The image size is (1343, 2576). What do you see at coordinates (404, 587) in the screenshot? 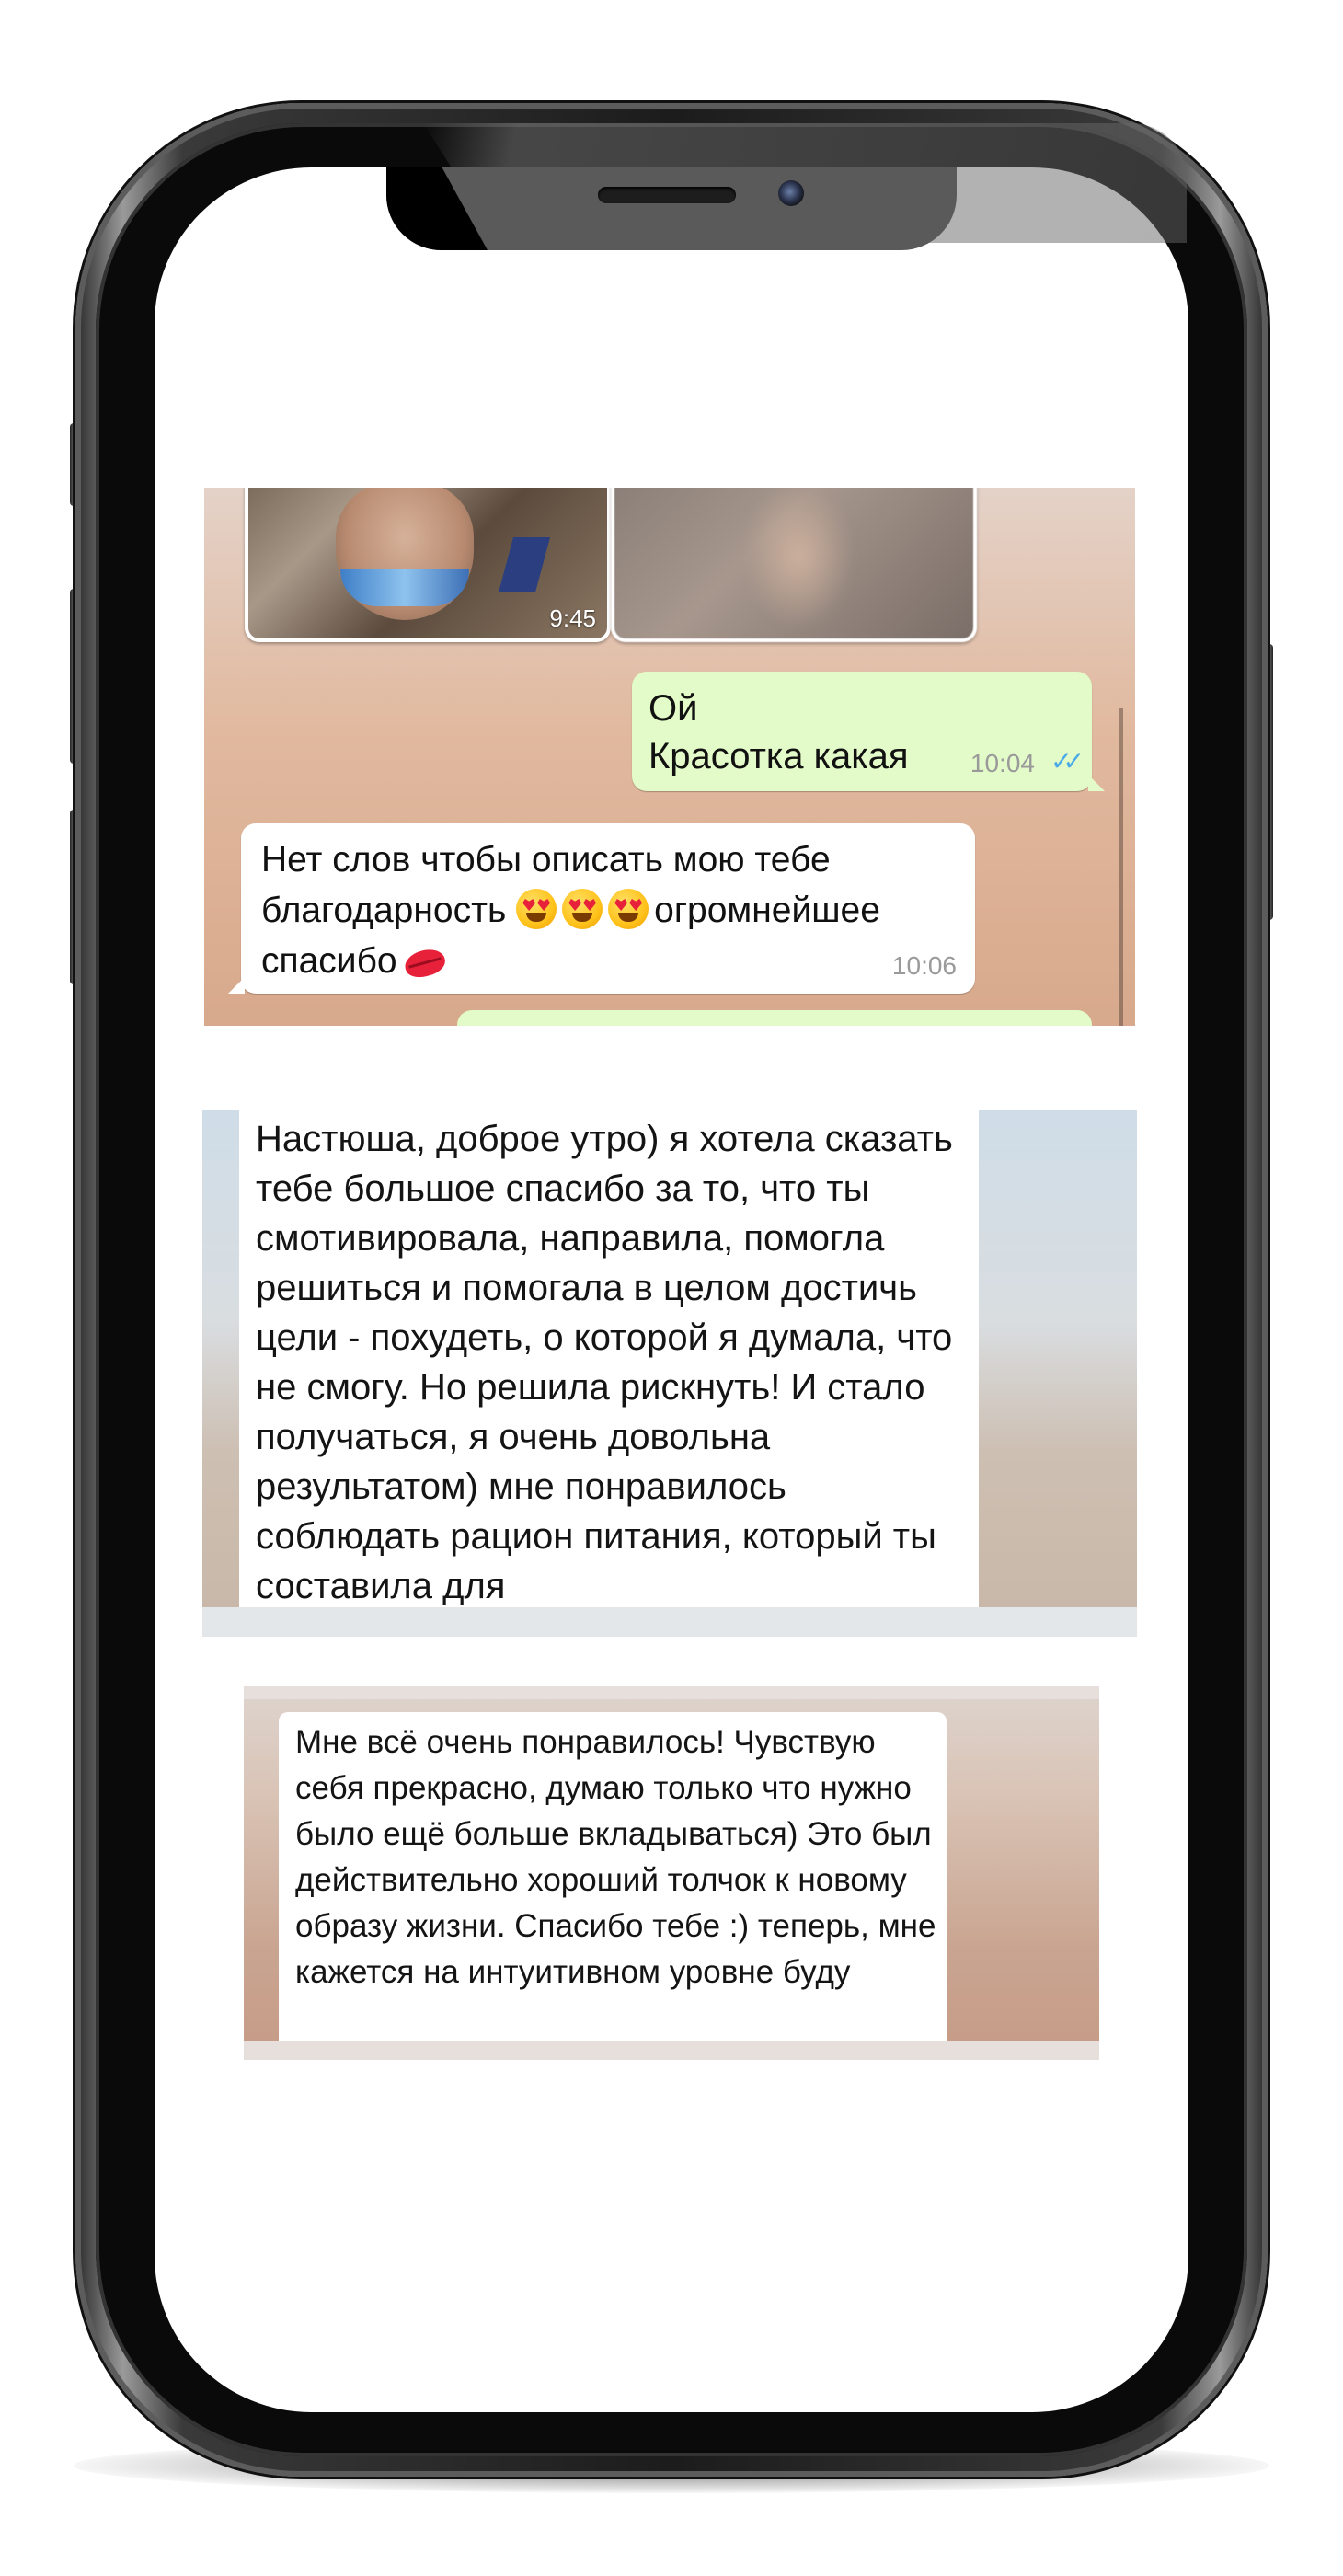
I see `photo-swimsuit` at bounding box center [404, 587].